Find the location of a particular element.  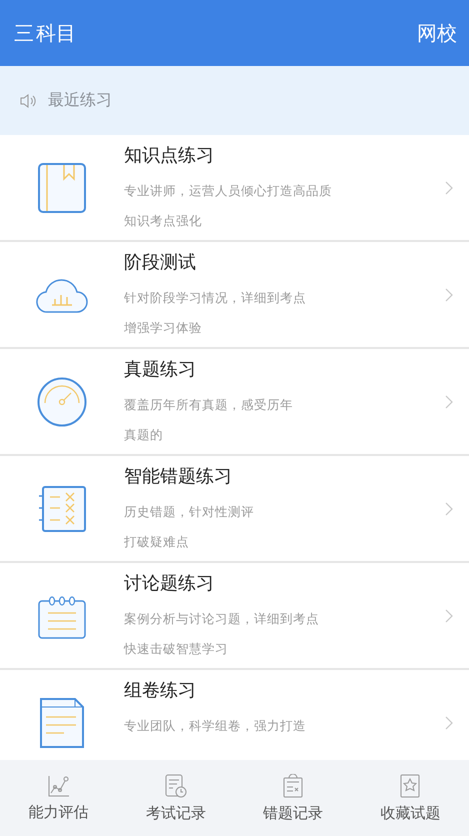

tab-button: 考试记录 is located at coordinates (175, 798).